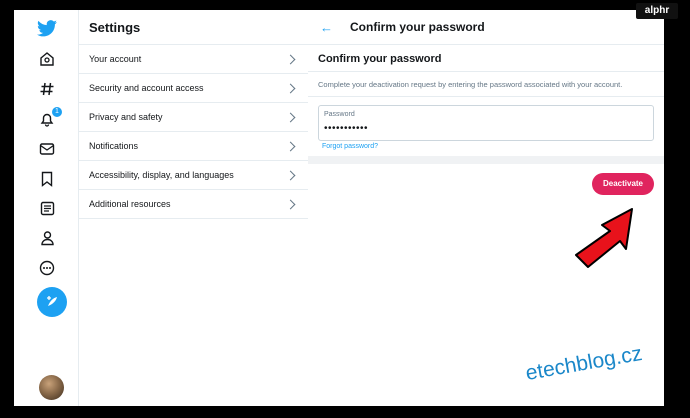 This screenshot has height=418, width=690. I want to click on avatar, so click(51, 387).